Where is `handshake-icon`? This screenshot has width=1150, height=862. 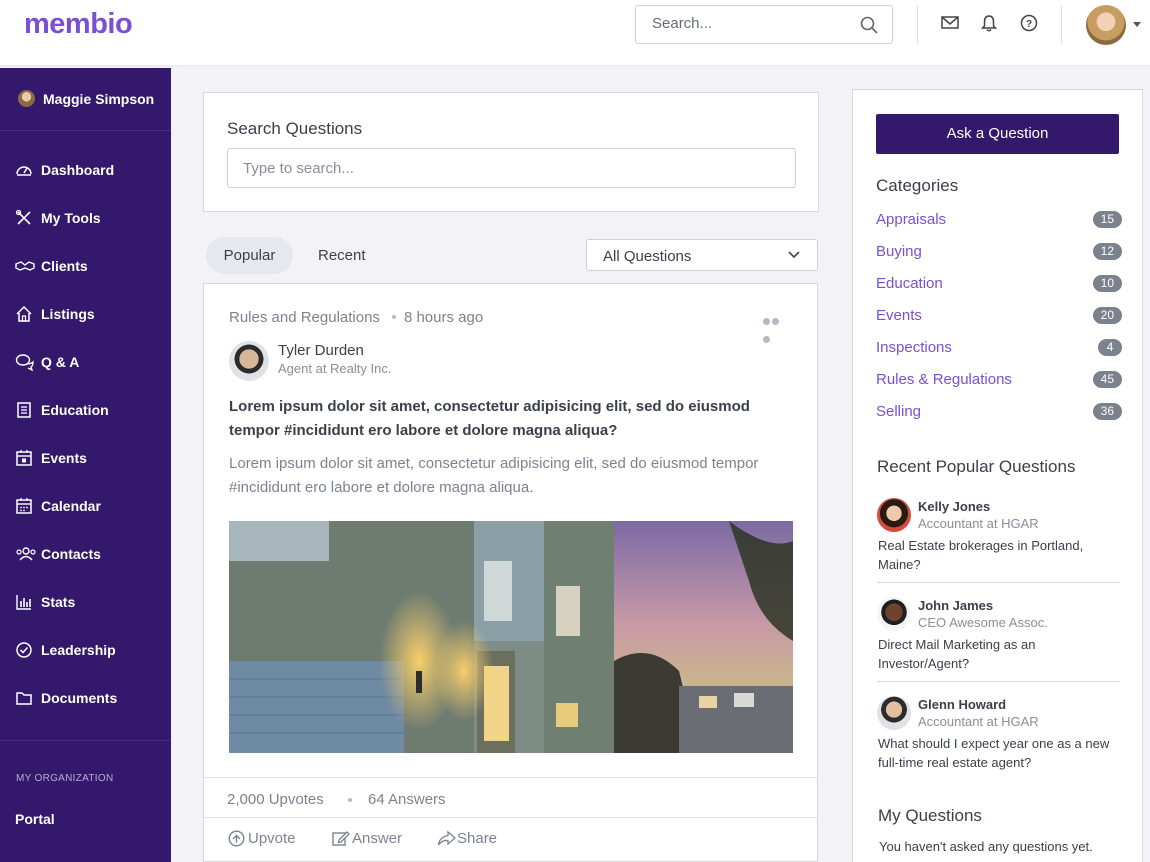
handshake-icon is located at coordinates (25, 266).